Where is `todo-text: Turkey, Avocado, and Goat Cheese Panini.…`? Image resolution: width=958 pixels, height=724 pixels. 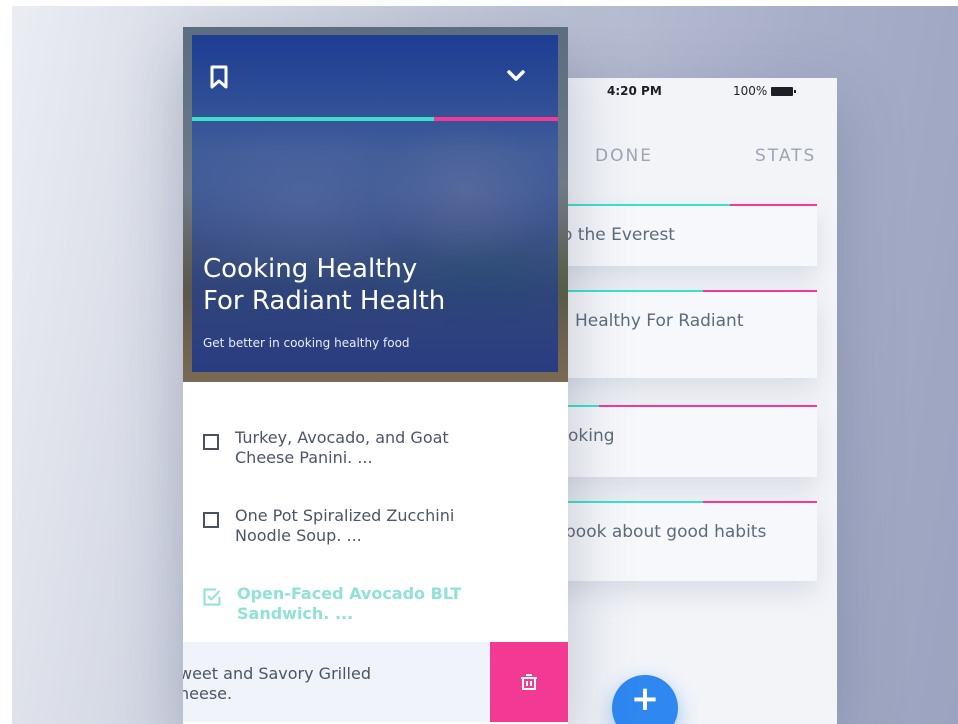 todo-text: Turkey, Avocado, and Goat Cheese Panini.… is located at coordinates (342, 448).